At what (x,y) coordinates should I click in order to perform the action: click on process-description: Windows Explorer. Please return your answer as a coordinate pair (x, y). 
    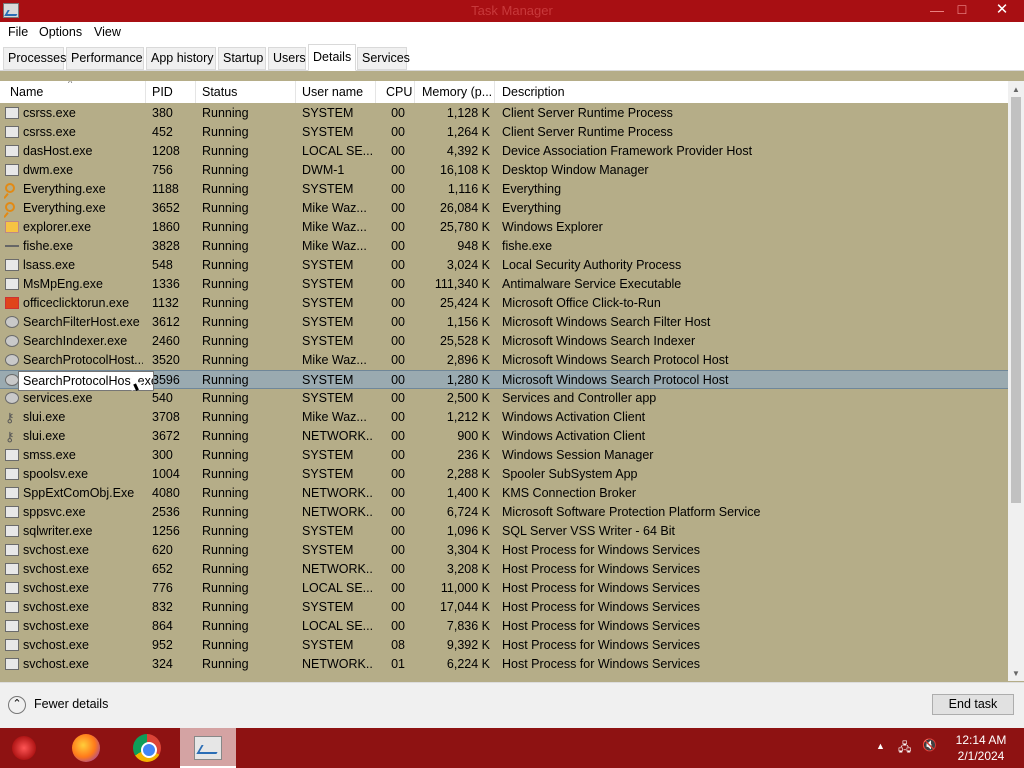
    Looking at the image, I should click on (552, 227).